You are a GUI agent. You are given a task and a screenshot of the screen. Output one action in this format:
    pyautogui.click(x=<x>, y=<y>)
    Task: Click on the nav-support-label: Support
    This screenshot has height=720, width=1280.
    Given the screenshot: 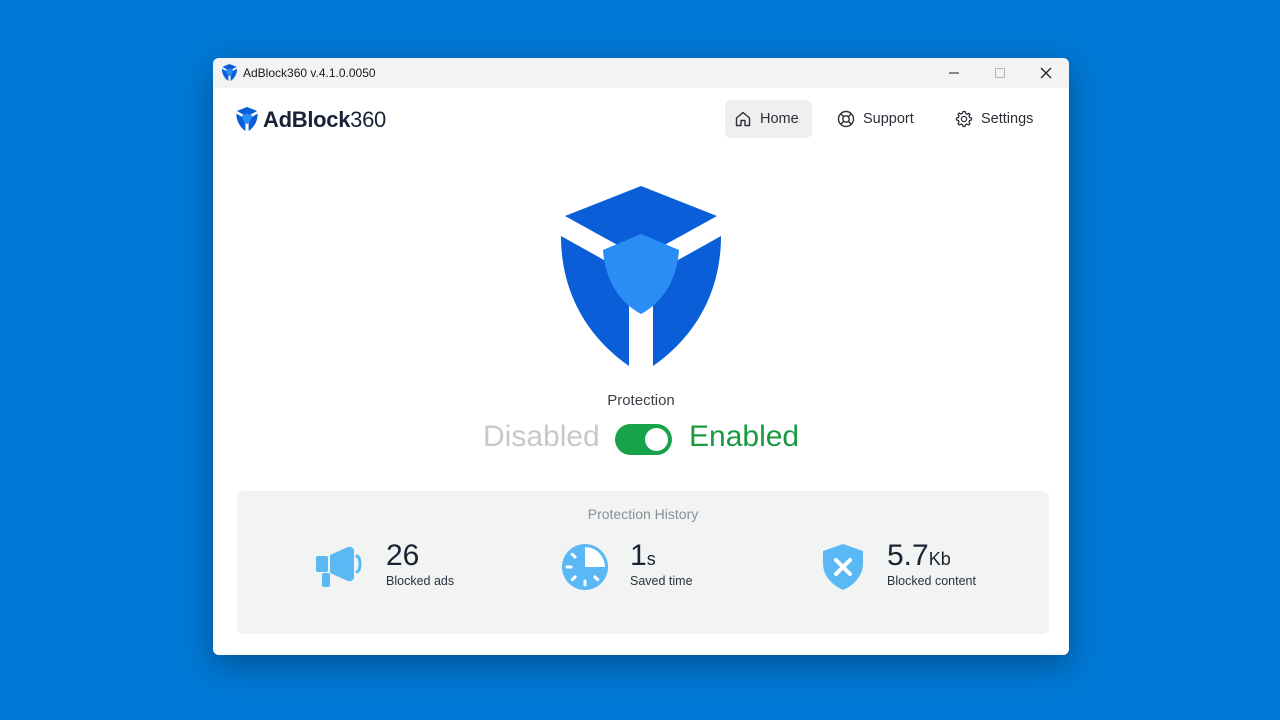 What is the action you would take?
    pyautogui.click(x=888, y=119)
    